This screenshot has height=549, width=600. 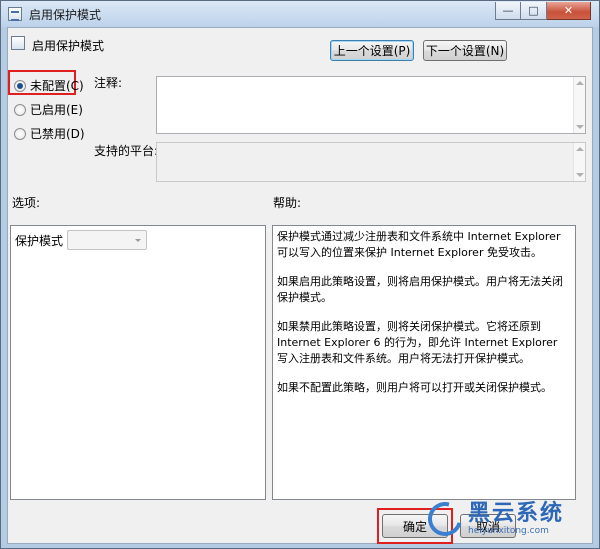 I want to click on options-section-label: 选项:, so click(x=26, y=203).